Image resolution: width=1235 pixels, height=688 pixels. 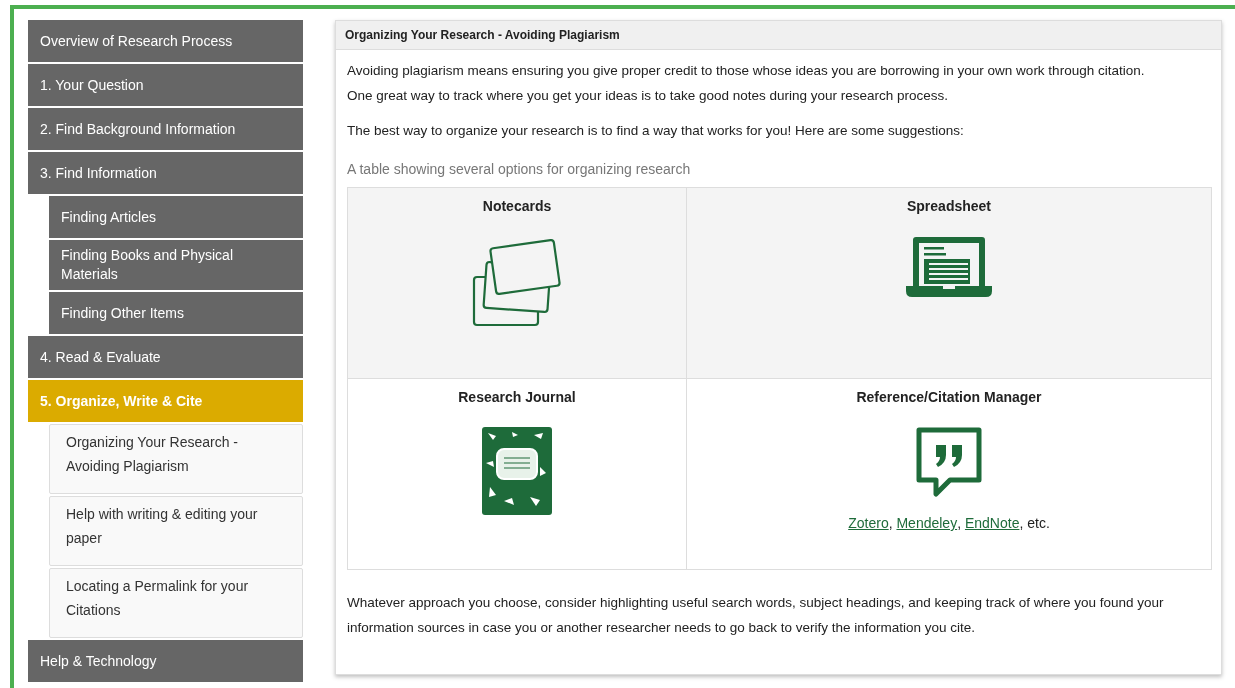 What do you see at coordinates (176, 217) in the screenshot?
I see `sidebar-item: Finding Articles` at bounding box center [176, 217].